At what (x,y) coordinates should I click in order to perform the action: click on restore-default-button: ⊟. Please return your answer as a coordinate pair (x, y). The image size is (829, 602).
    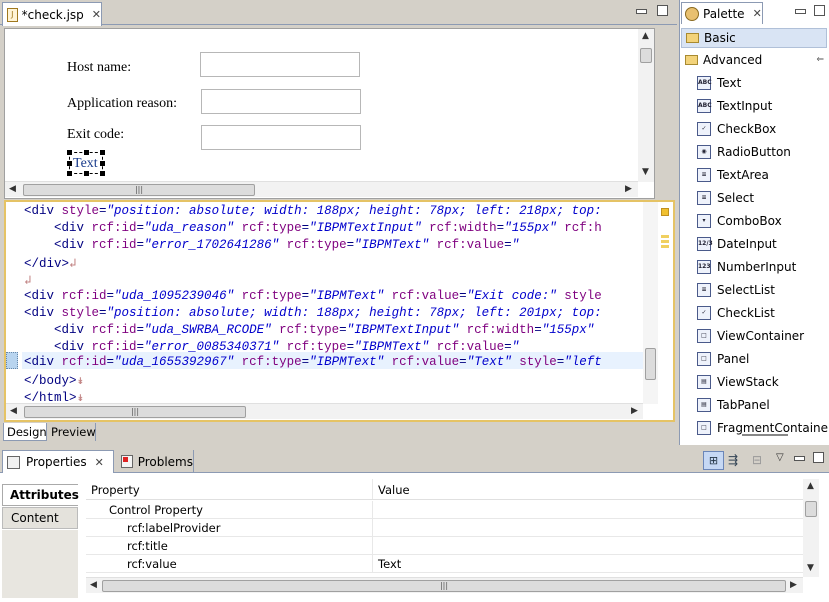
    Looking at the image, I should click on (757, 460).